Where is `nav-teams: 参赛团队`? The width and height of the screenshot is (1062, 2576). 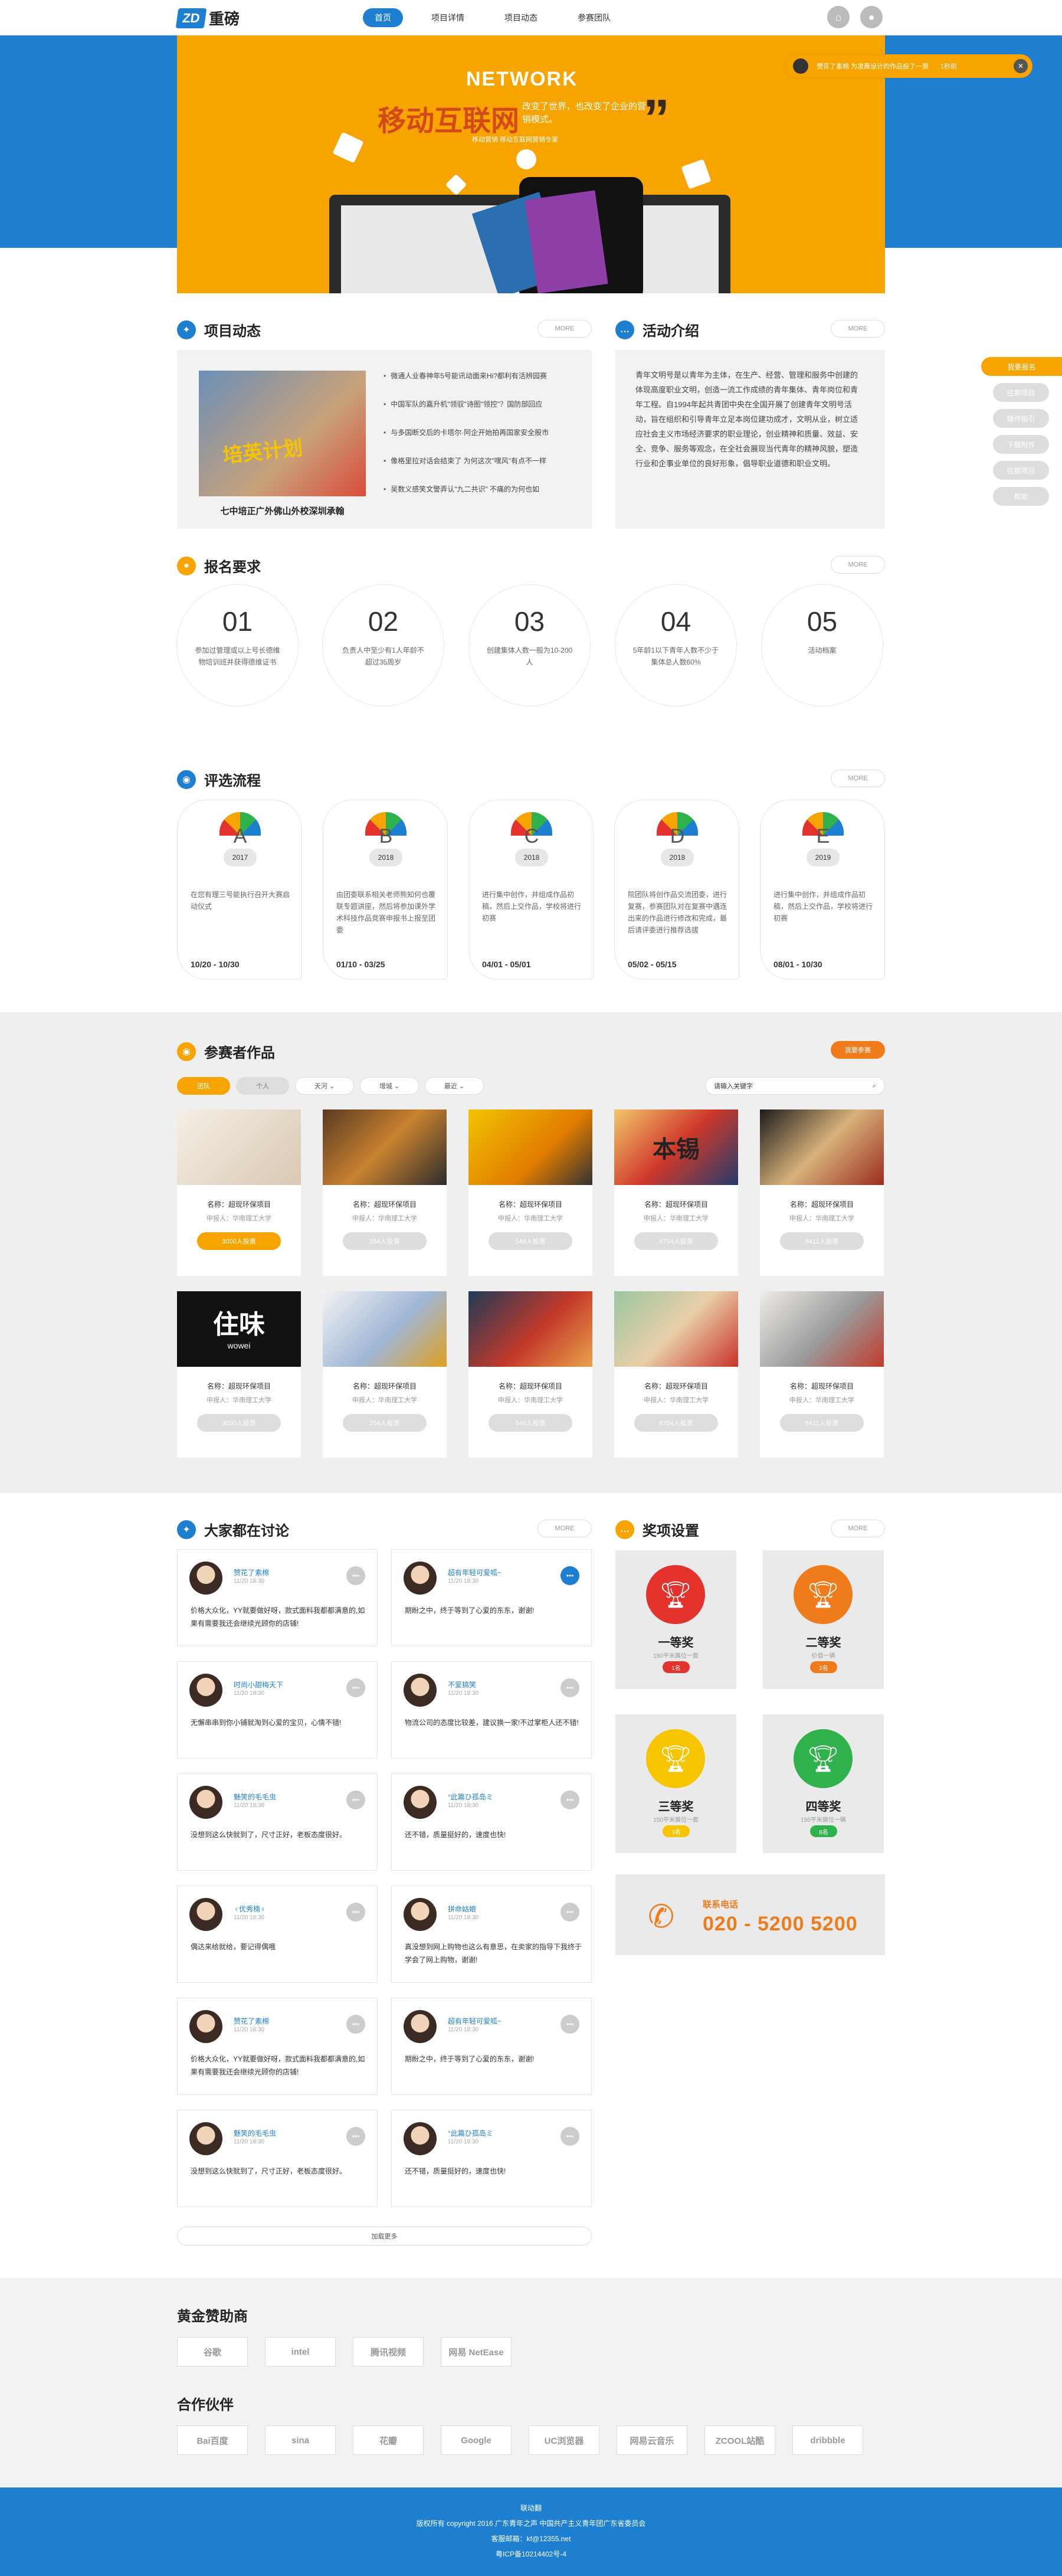
nav-teams: 参赛团队 is located at coordinates (594, 18).